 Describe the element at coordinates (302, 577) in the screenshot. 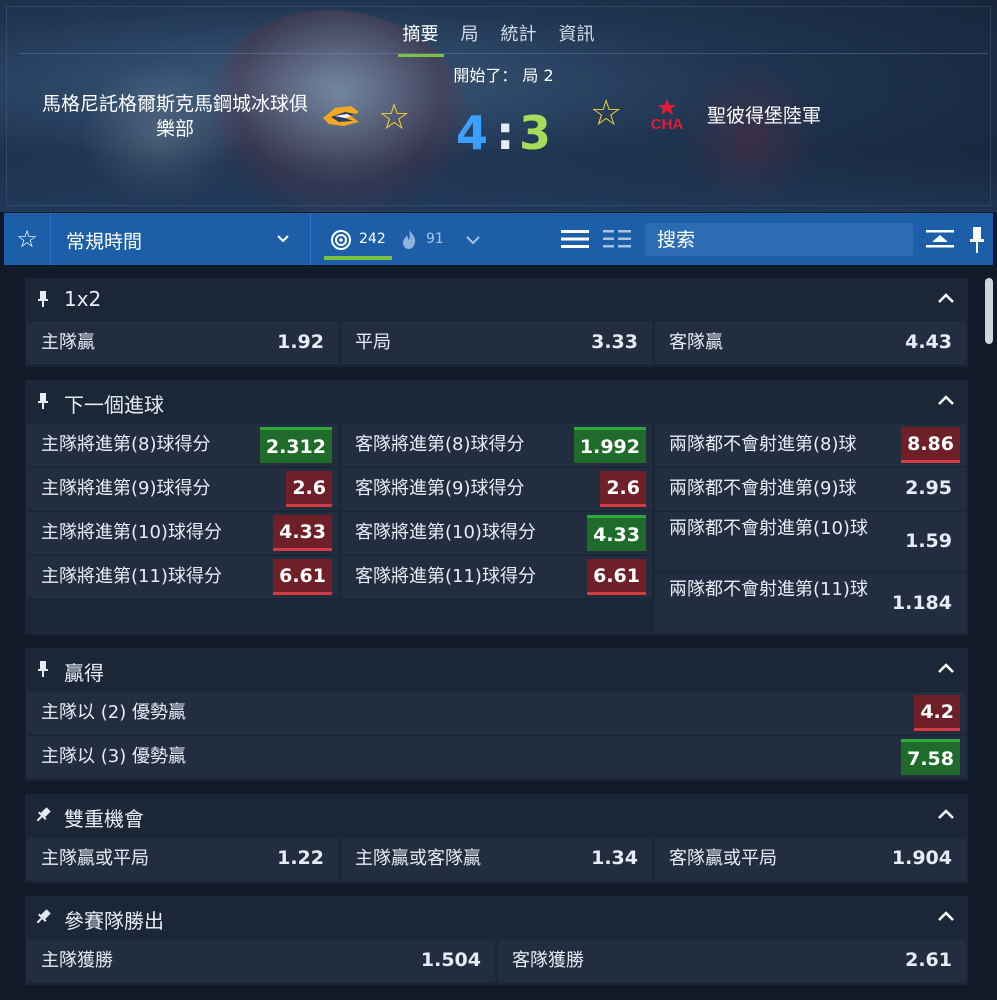

I see `odds-value-down: 6.61` at that location.